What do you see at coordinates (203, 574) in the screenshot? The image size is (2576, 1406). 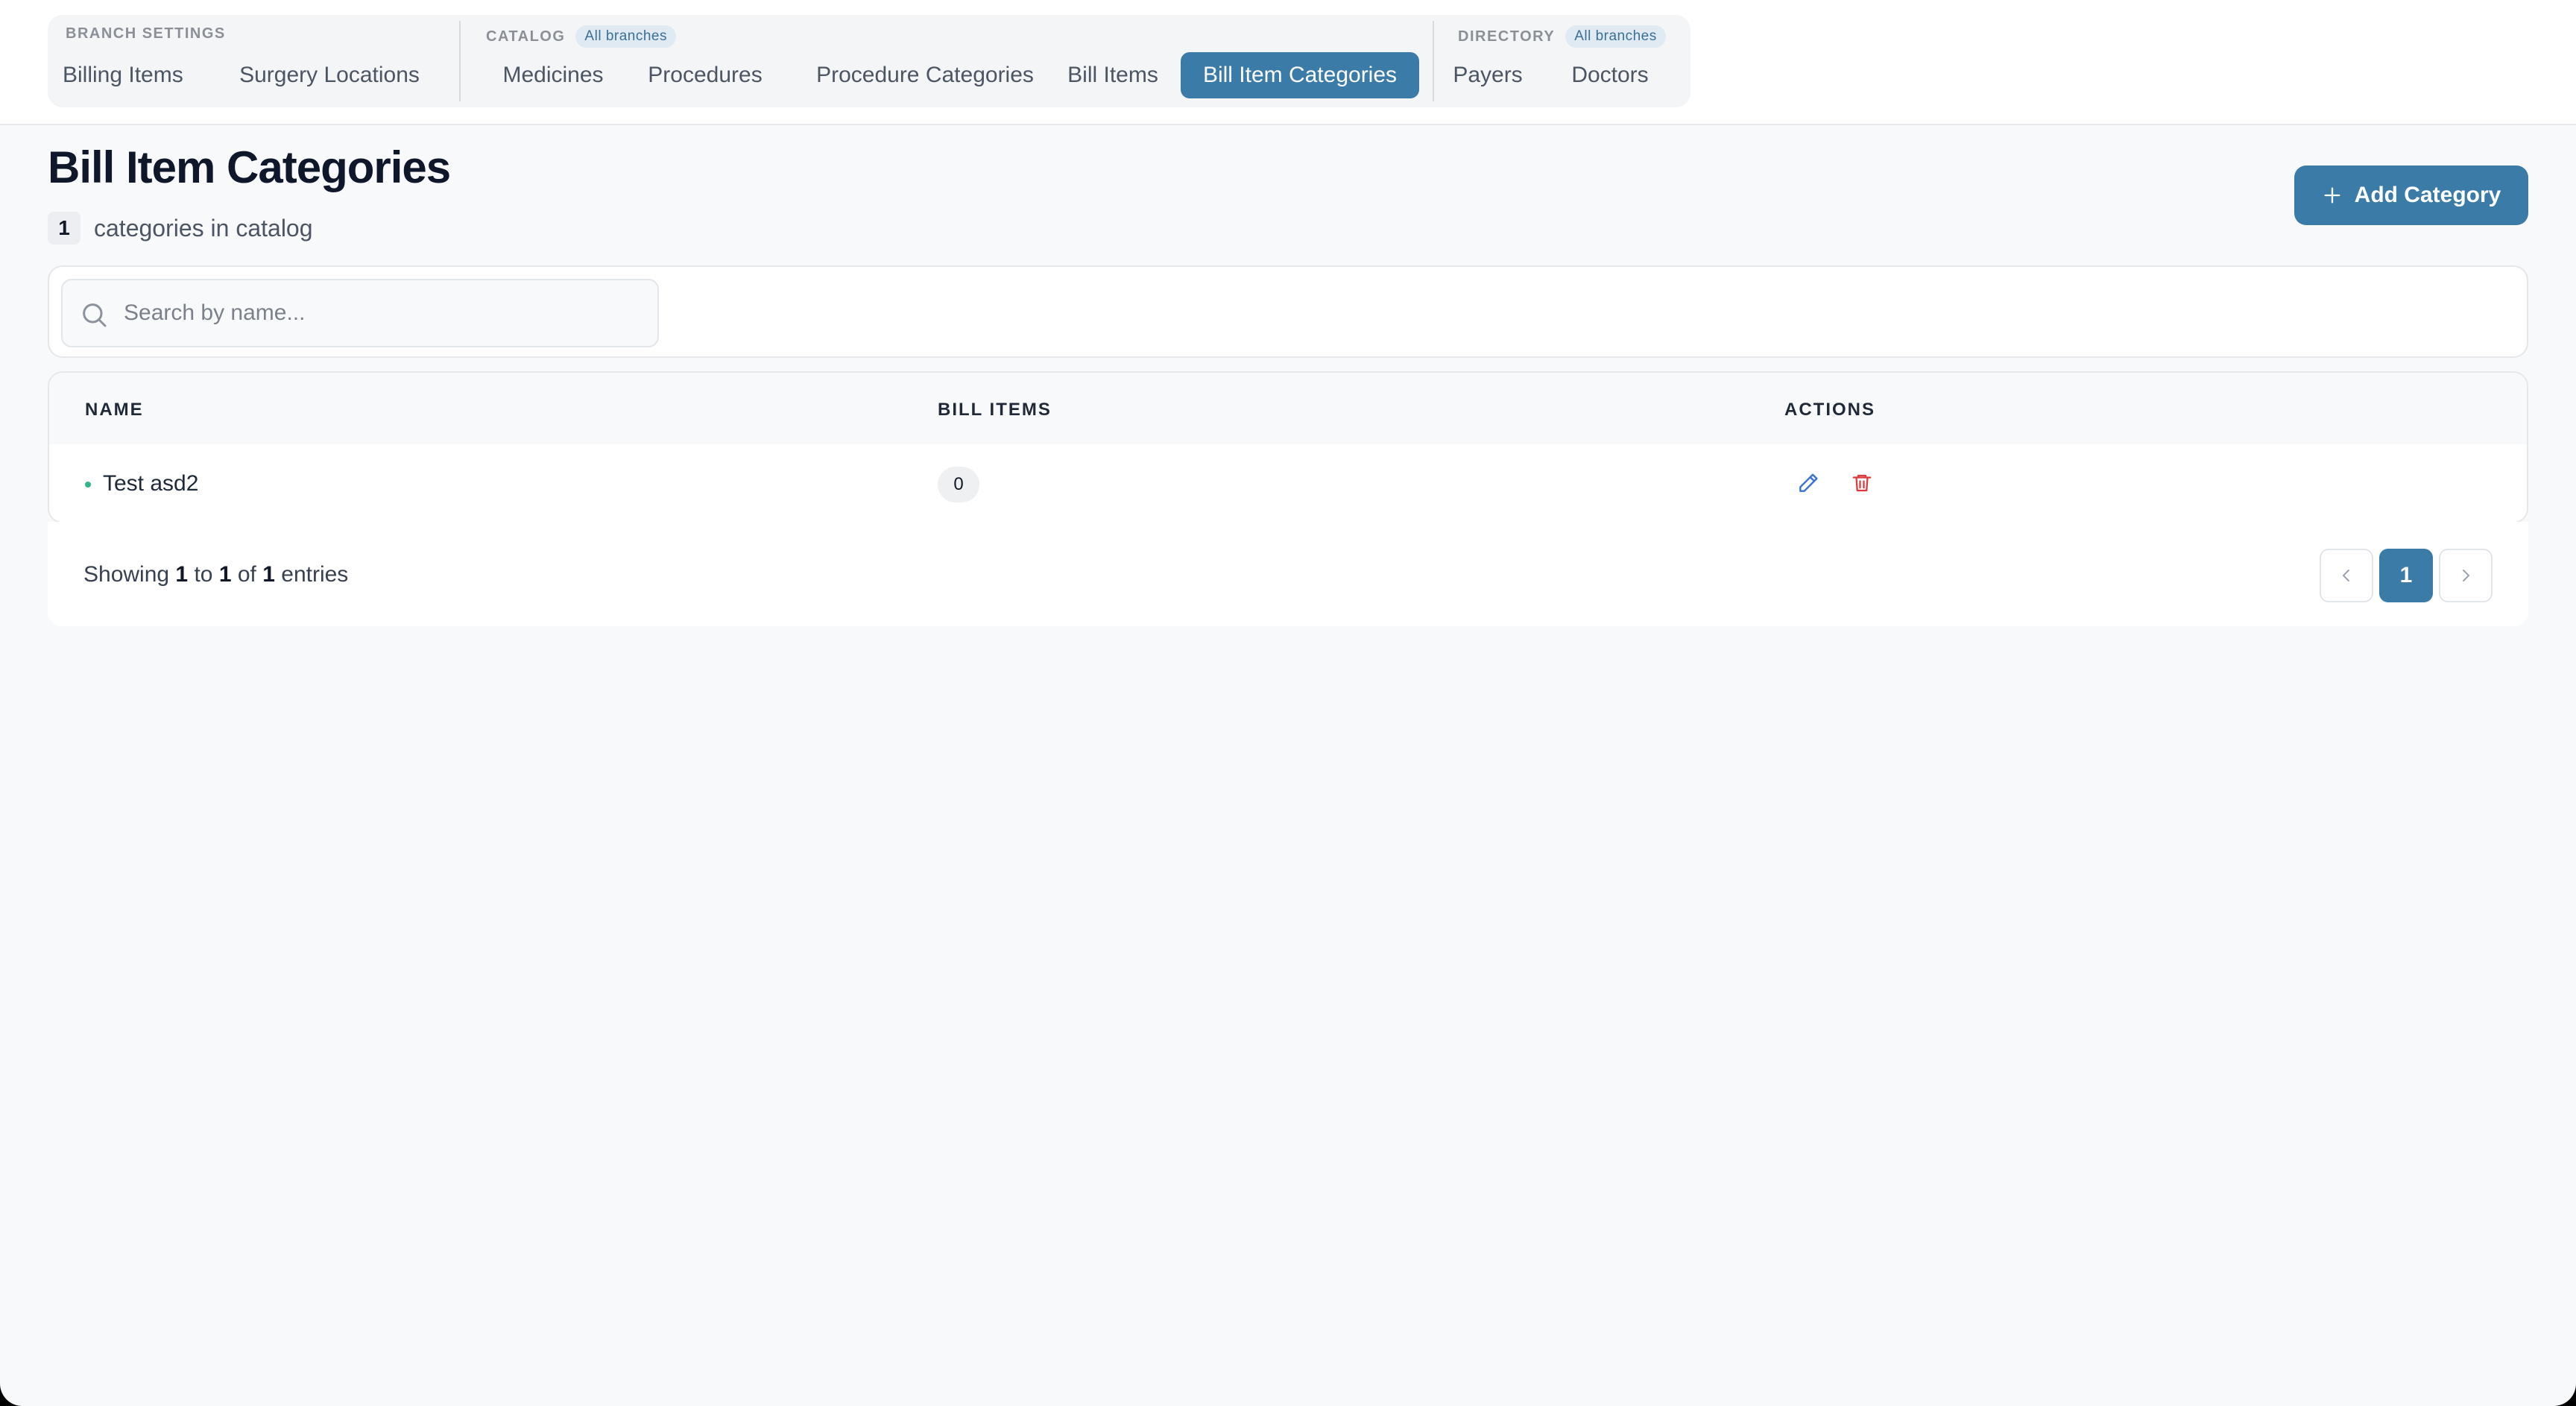 I see `summary-to-word: to` at bounding box center [203, 574].